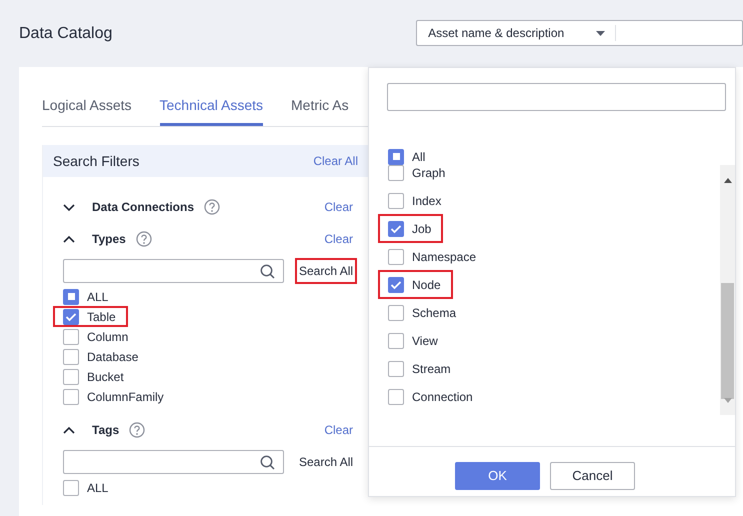 The width and height of the screenshot is (743, 516). Describe the element at coordinates (211, 110) in the screenshot. I see `tab: Technical Assets` at that location.